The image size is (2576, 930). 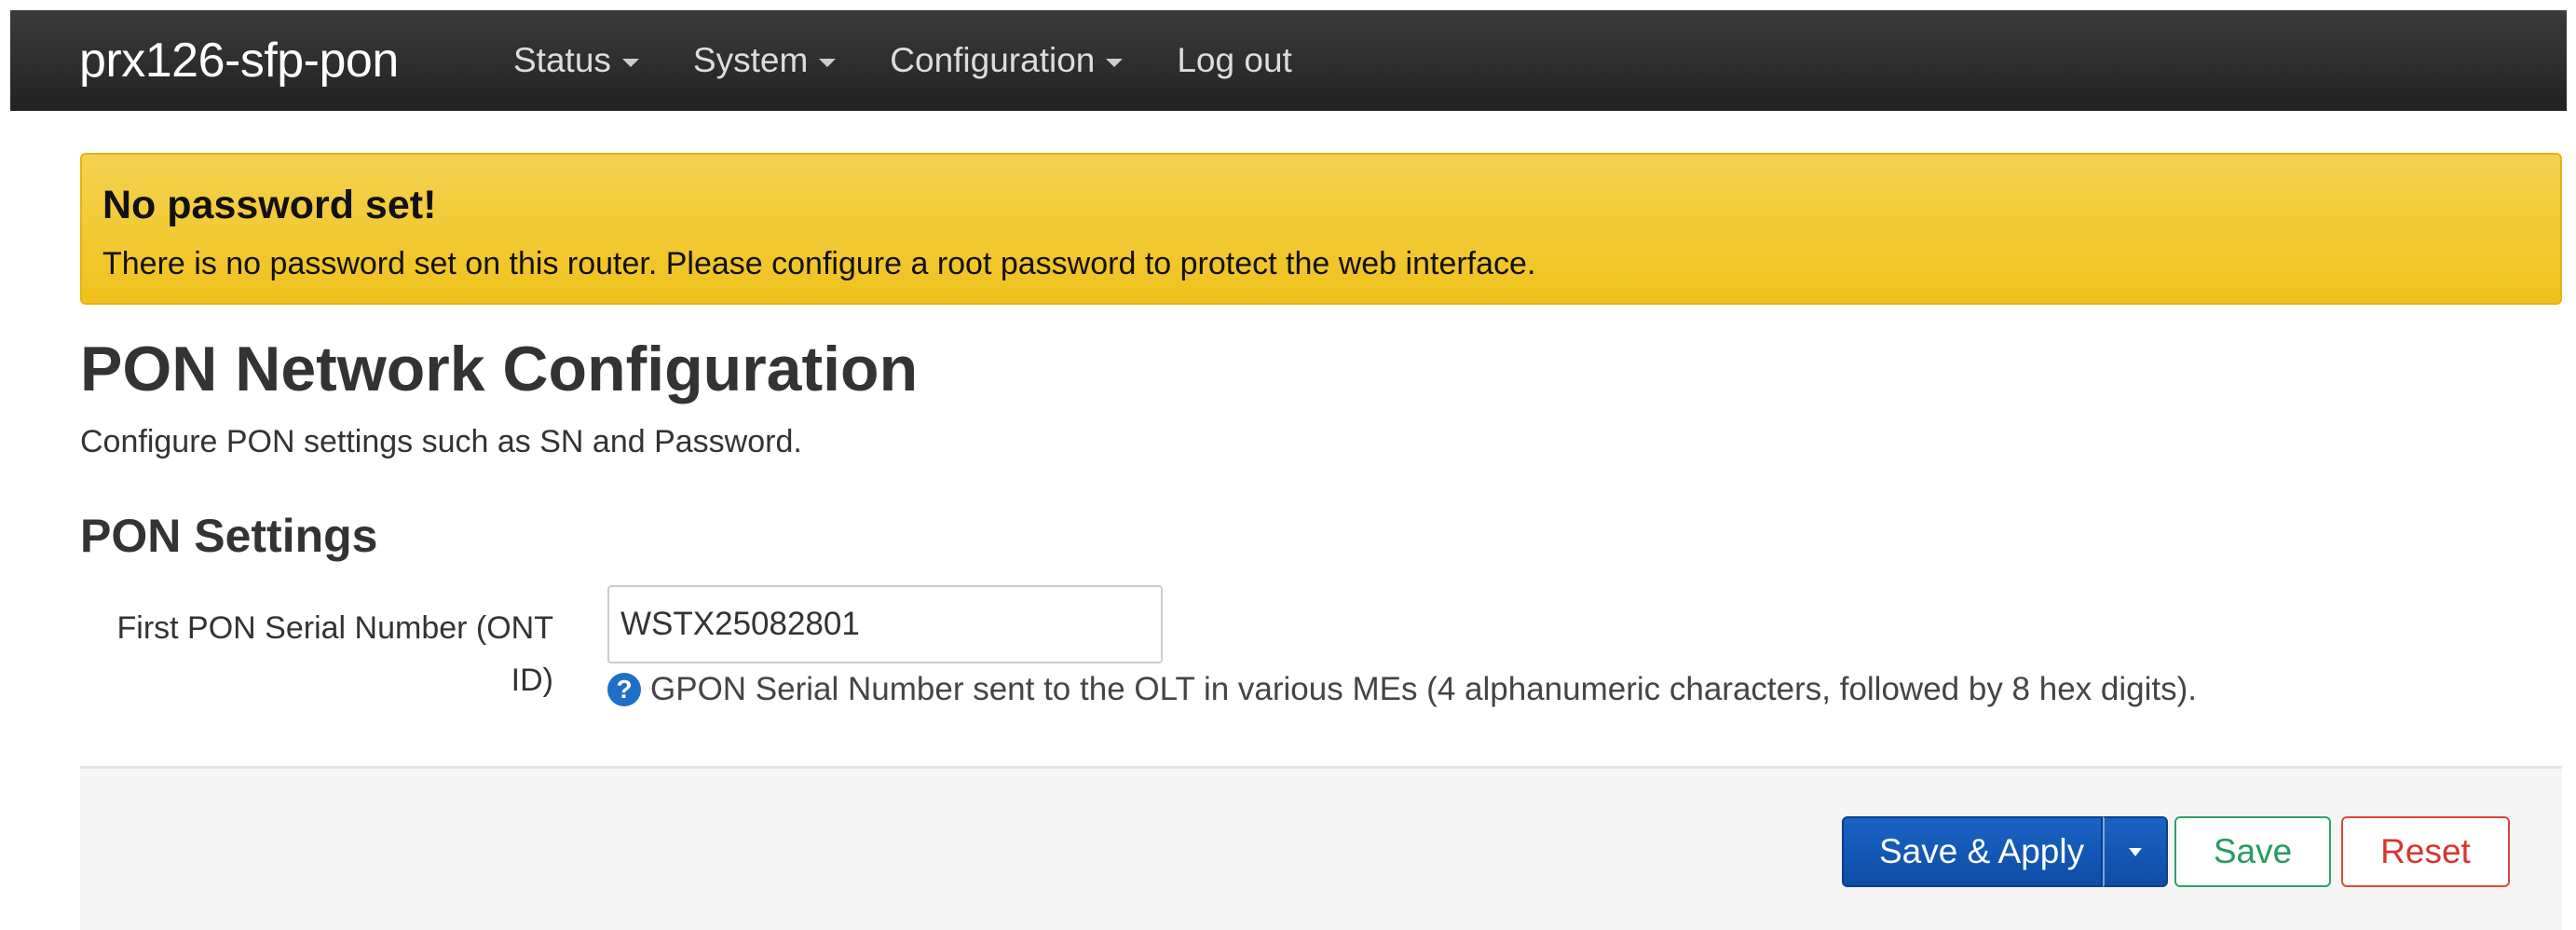 I want to click on main-menu: Status System Configuration Log out, so click(x=929, y=60).